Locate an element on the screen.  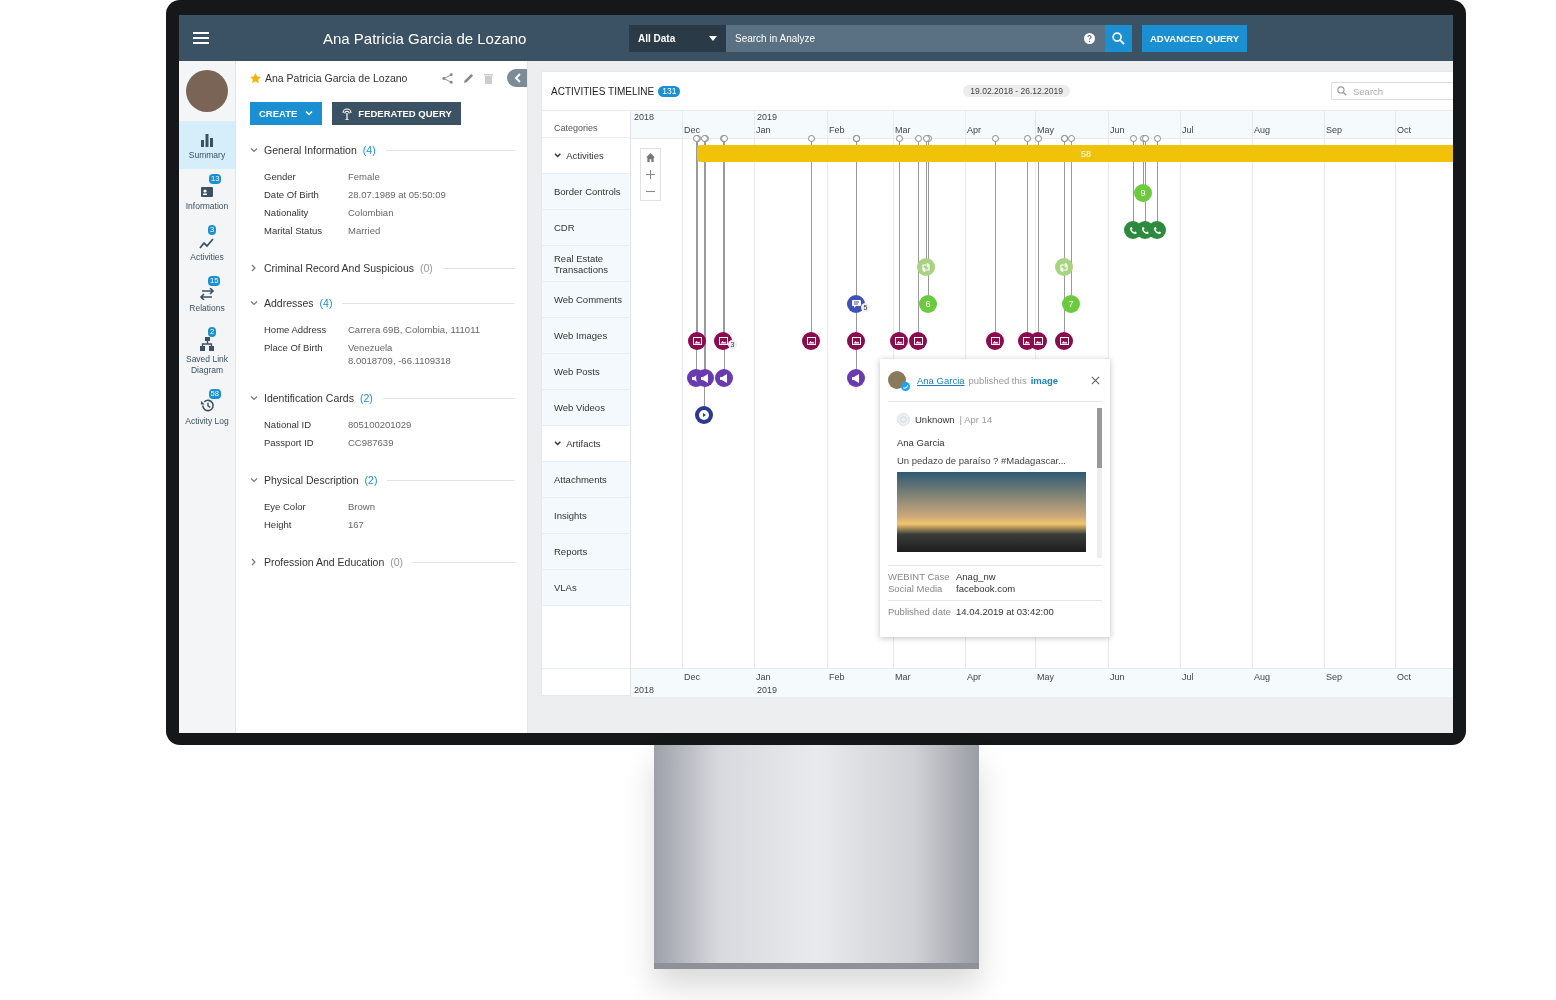
nav-item: Summary is located at coordinates (207, 145).